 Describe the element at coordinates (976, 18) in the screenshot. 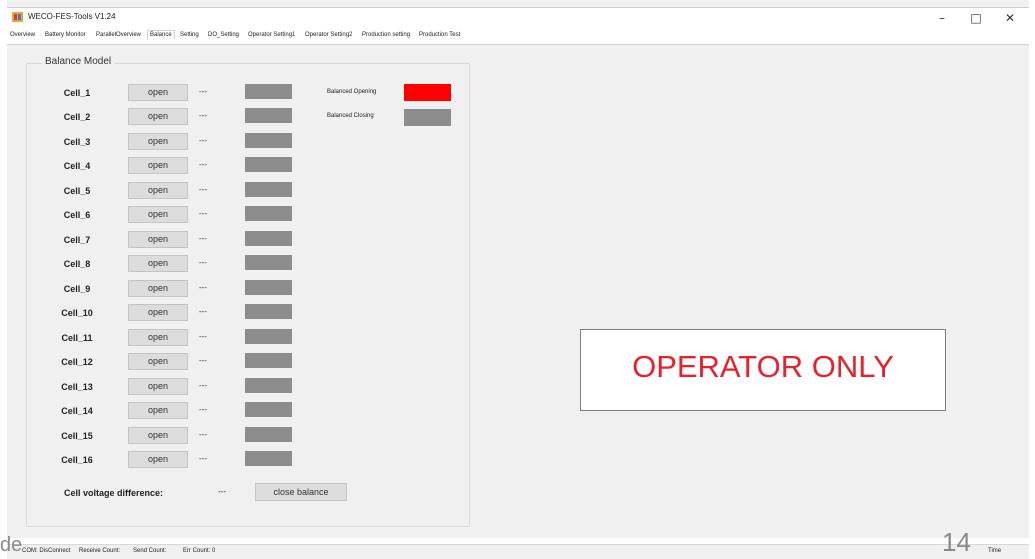

I see `maximize-button: □` at that location.